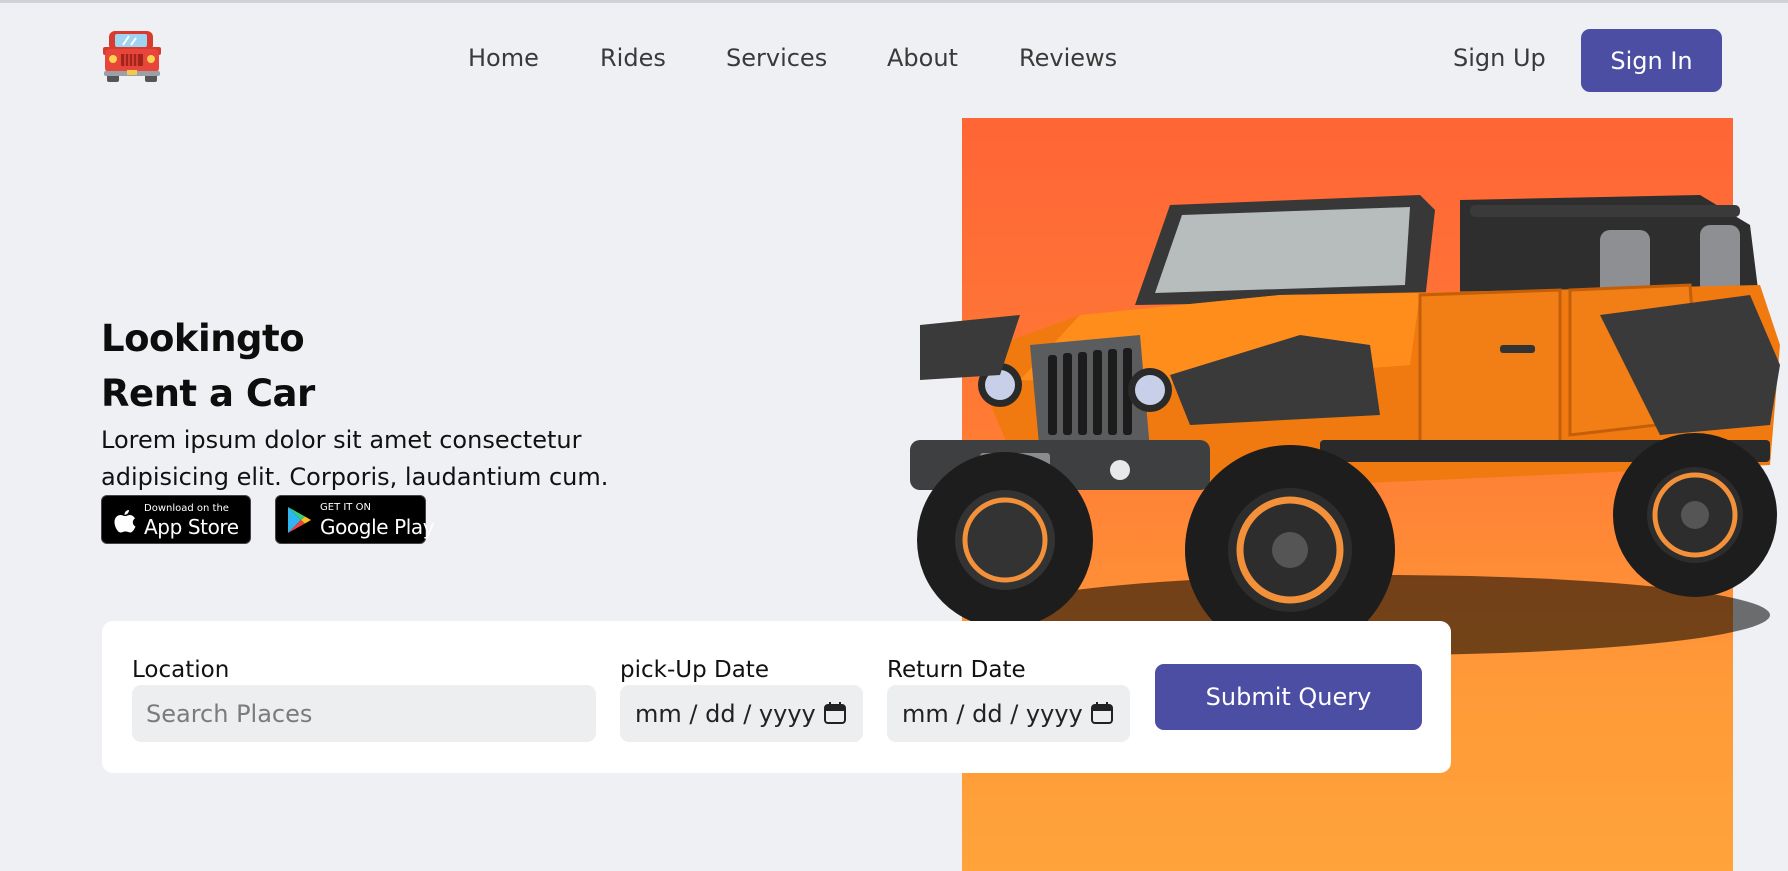 The height and width of the screenshot is (871, 1788). I want to click on return-date-value: mm / dd / yyyy, so click(992, 713).